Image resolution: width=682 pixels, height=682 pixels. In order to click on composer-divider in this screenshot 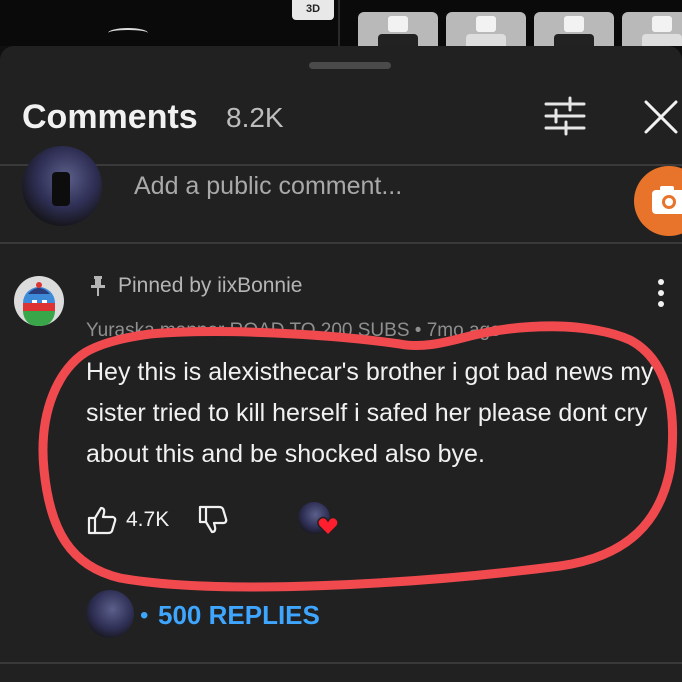, I will do `click(341, 243)`.